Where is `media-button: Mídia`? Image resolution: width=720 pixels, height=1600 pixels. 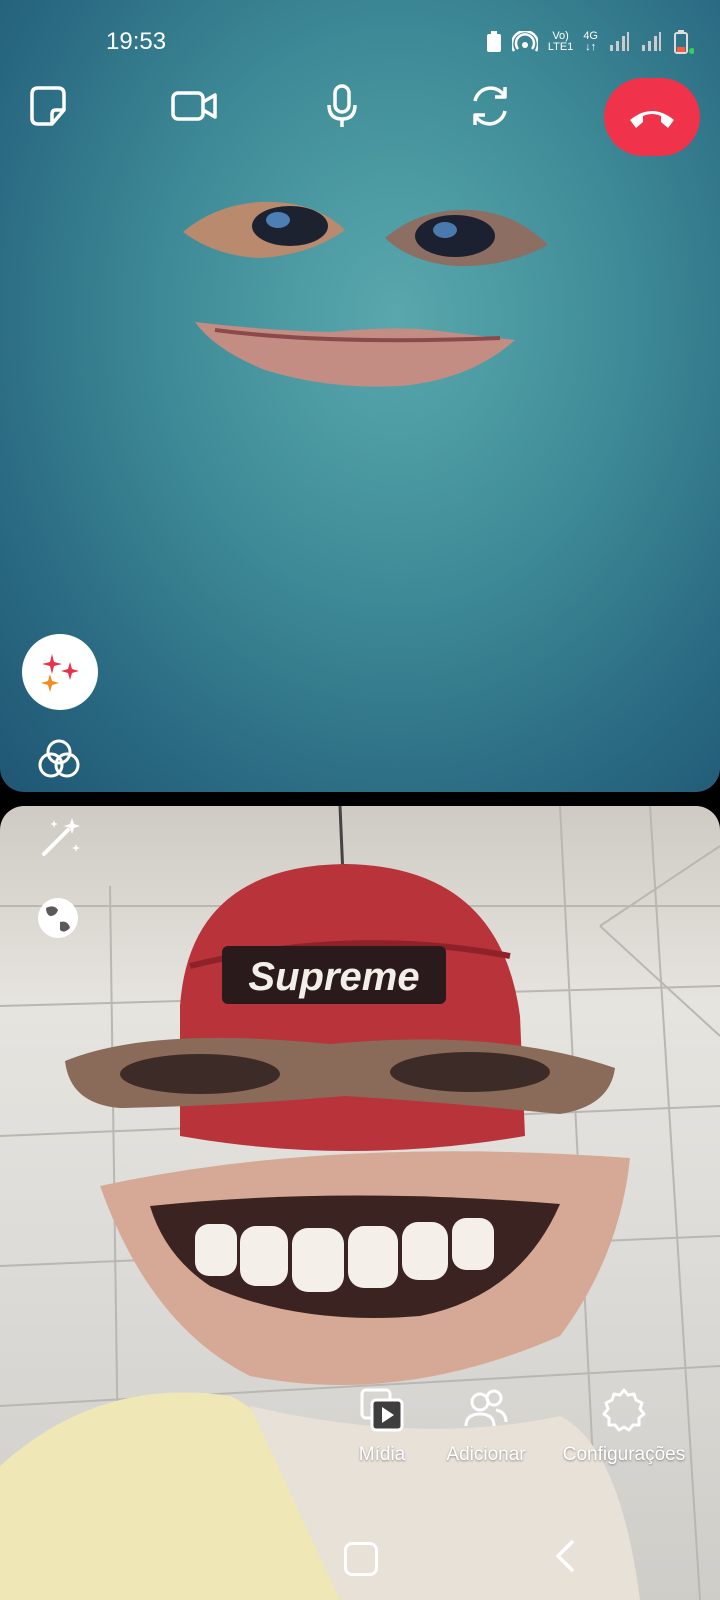
media-button: Mídia is located at coordinates (382, 1426).